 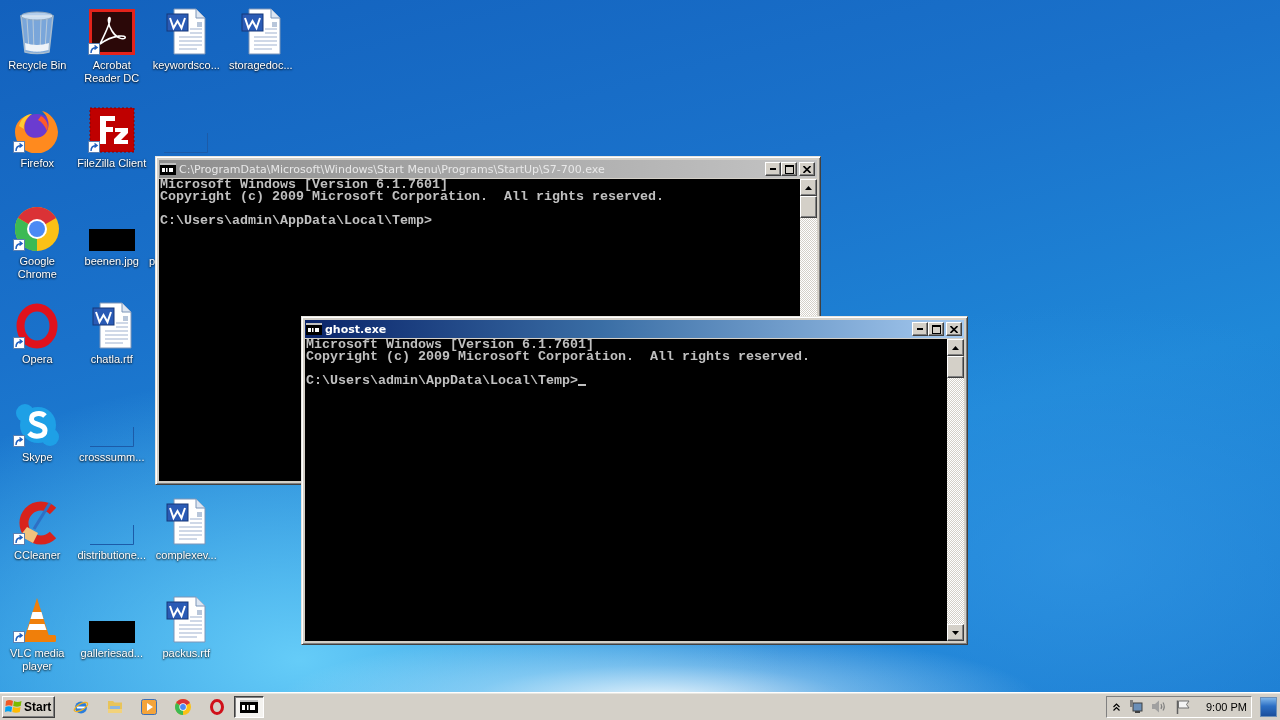 What do you see at coordinates (37, 660) in the screenshot?
I see `desktop-icon-label: VLC media player` at bounding box center [37, 660].